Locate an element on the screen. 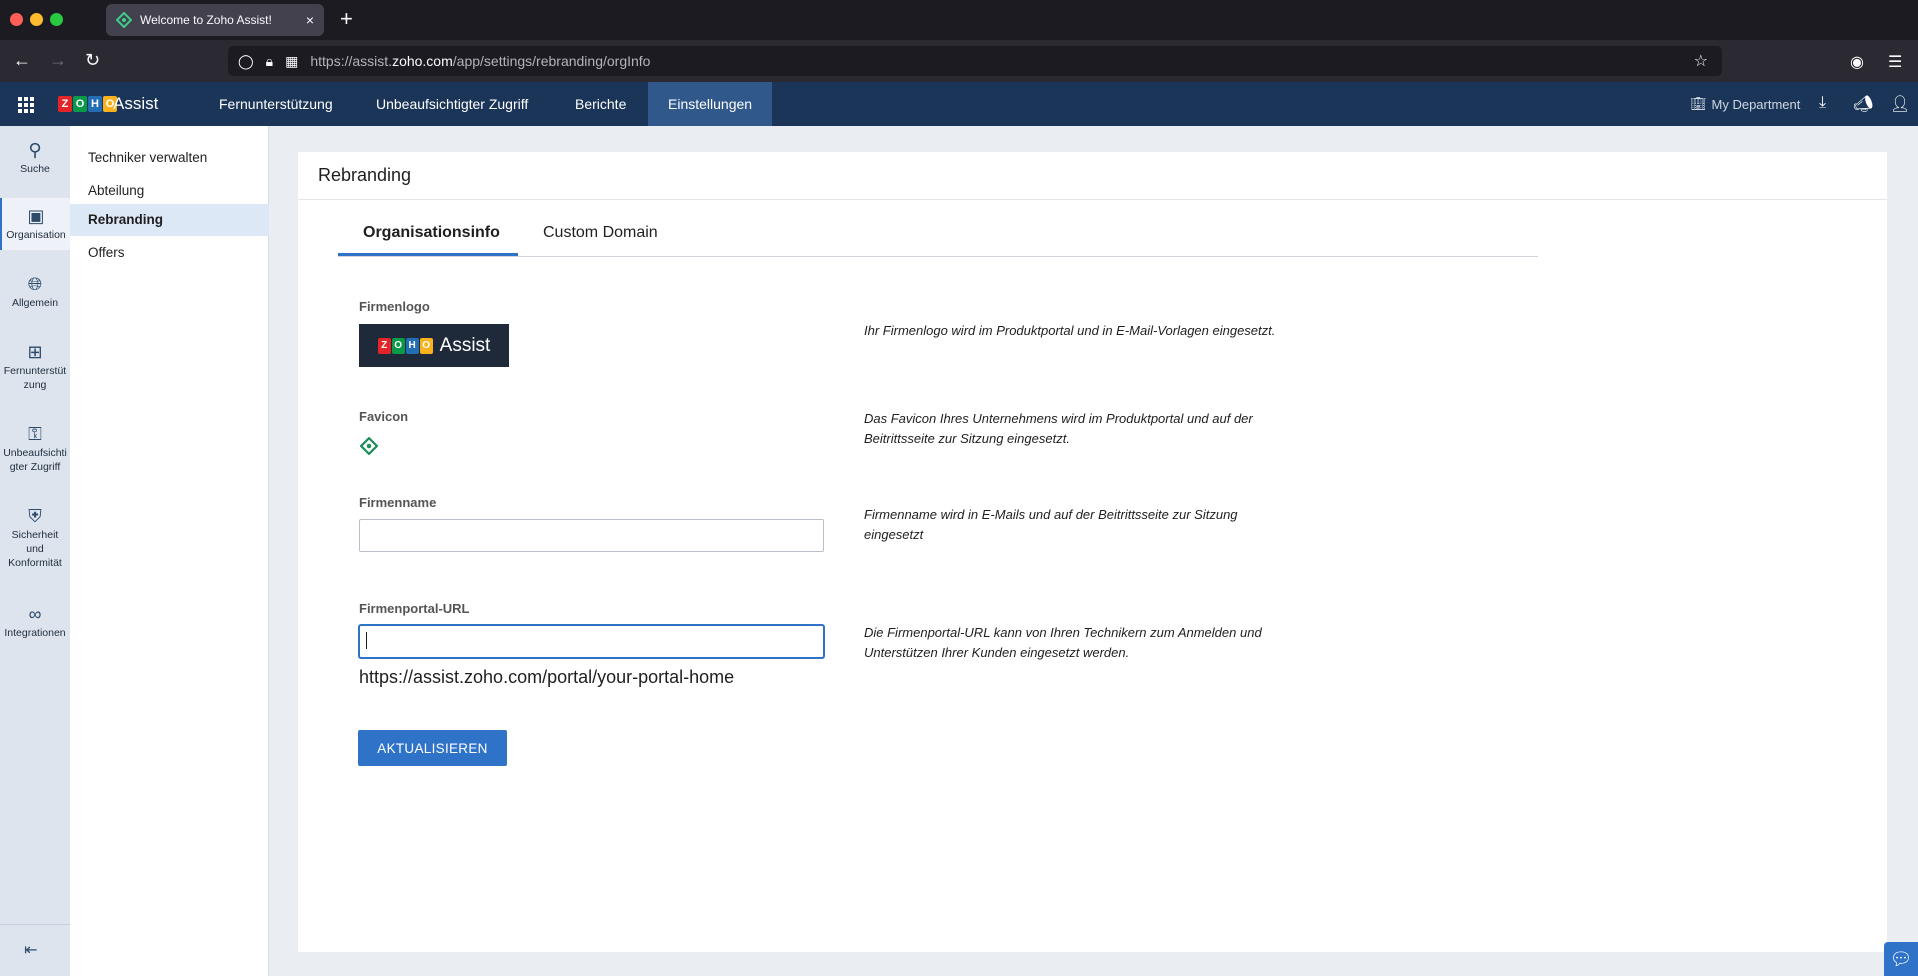 This screenshot has height=976, width=1918. rail-divider is located at coordinates (35, 924).